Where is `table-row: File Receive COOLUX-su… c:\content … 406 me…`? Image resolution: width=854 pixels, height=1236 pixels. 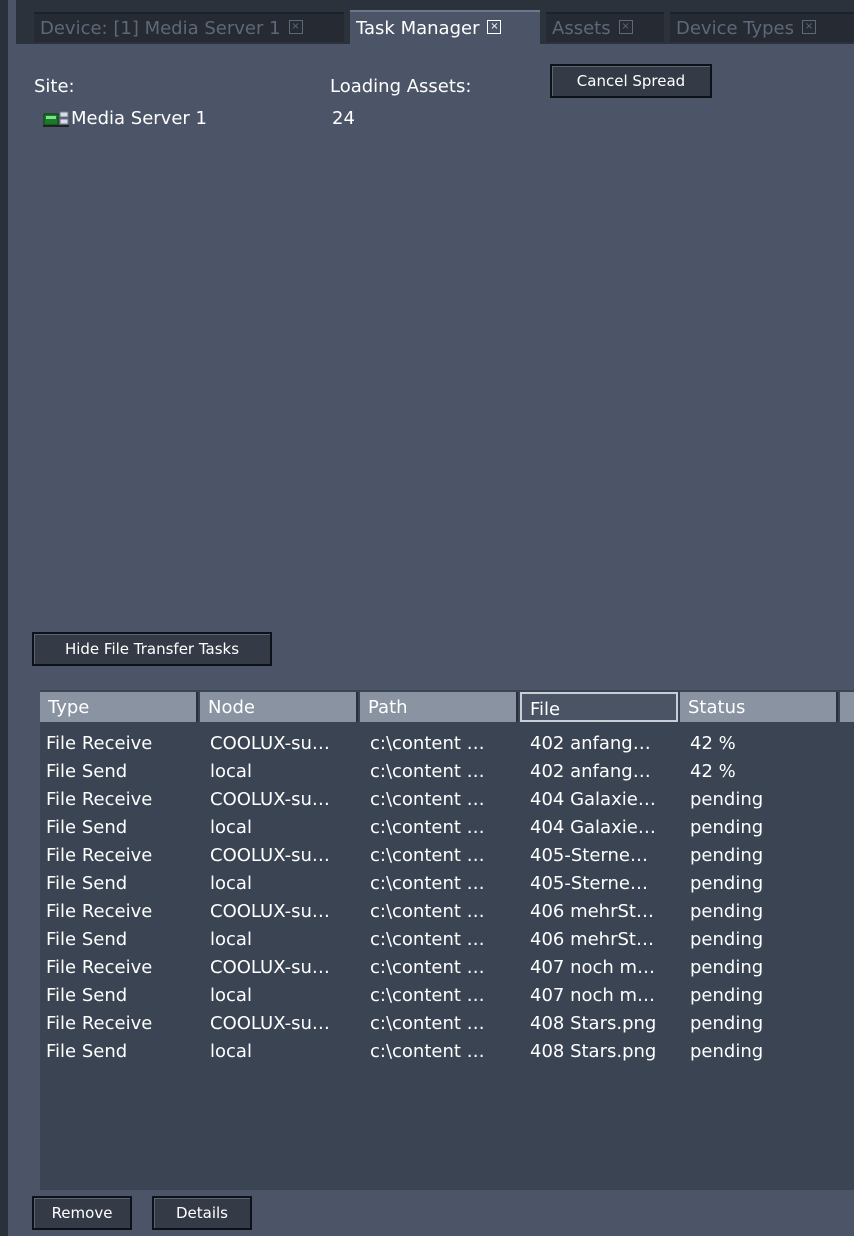
table-row: File Receive COOLUX-su… c:\content … 406 me… is located at coordinates (447, 912).